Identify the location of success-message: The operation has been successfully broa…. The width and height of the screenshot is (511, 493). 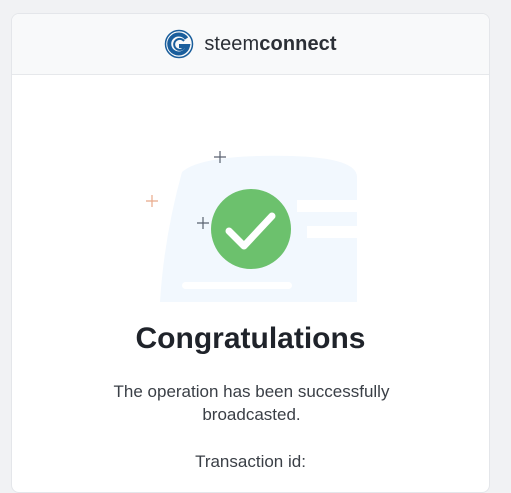
(251, 403).